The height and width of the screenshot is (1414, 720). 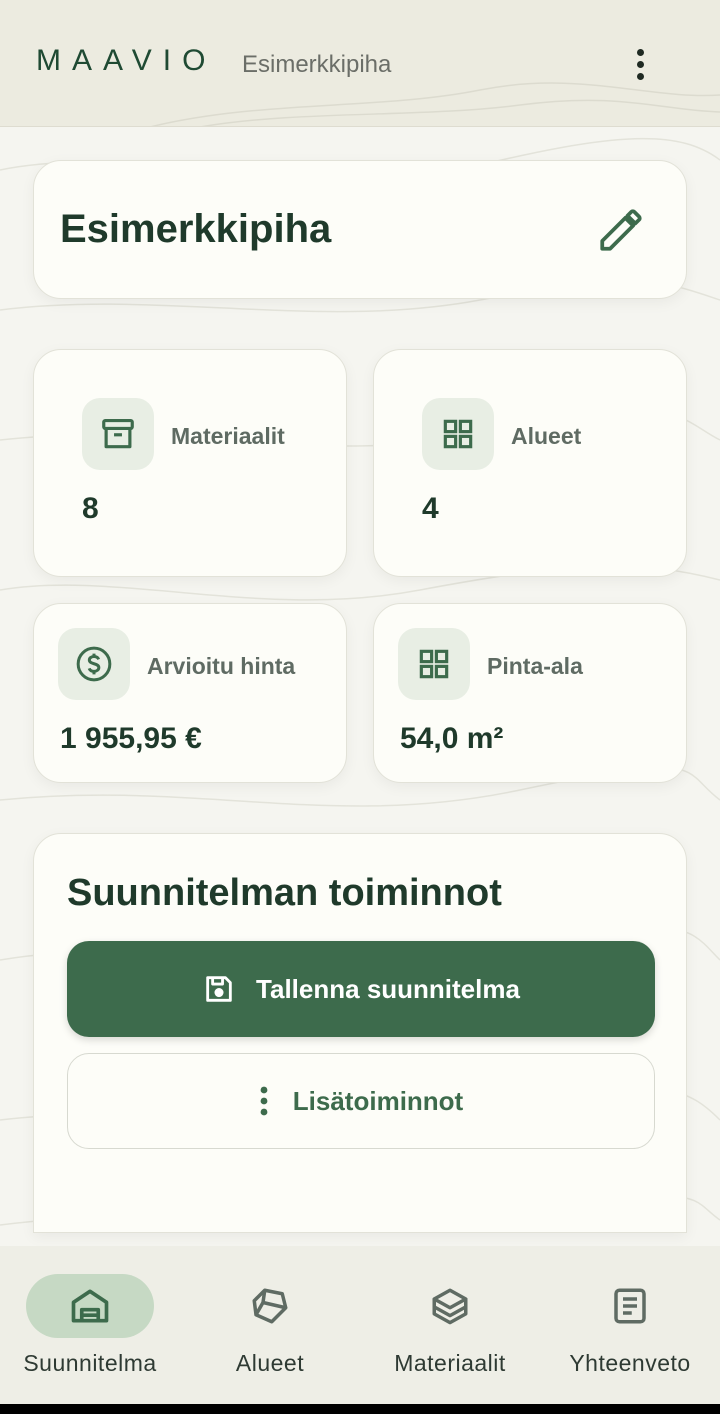 I want to click on more-actions-label: Lisätoiminnot, so click(x=378, y=1100).